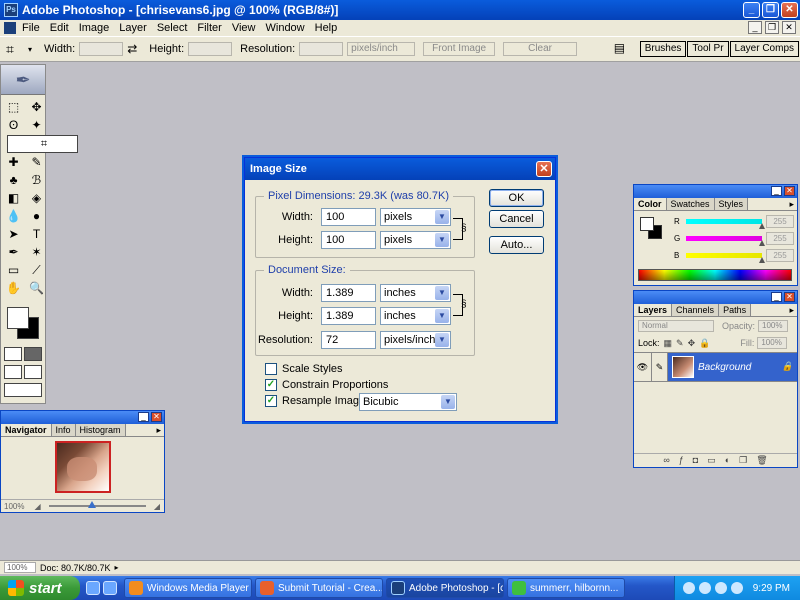 The height and width of the screenshot is (600, 800). What do you see at coordinates (459, 49) in the screenshot?
I see `front-image-button: Front Image` at bounding box center [459, 49].